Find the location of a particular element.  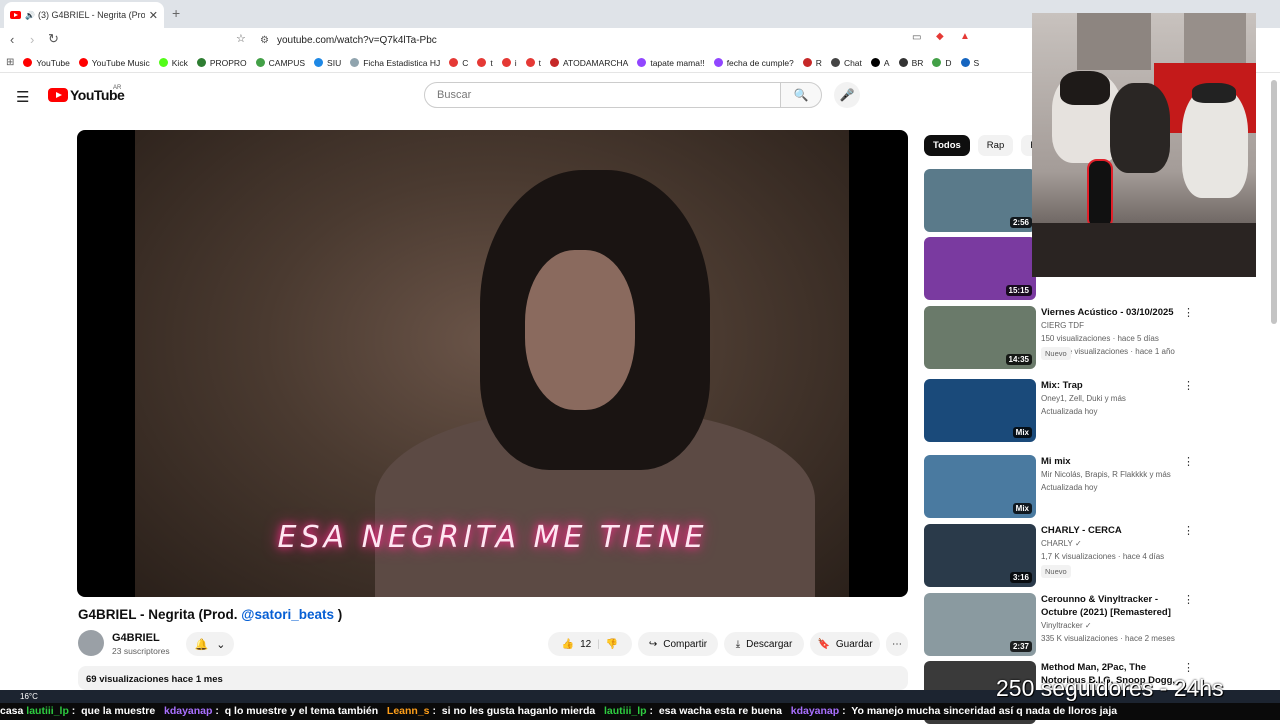

recommendation-channel: Oney1, Zell, Duki y más is located at coordinates (1083, 398).